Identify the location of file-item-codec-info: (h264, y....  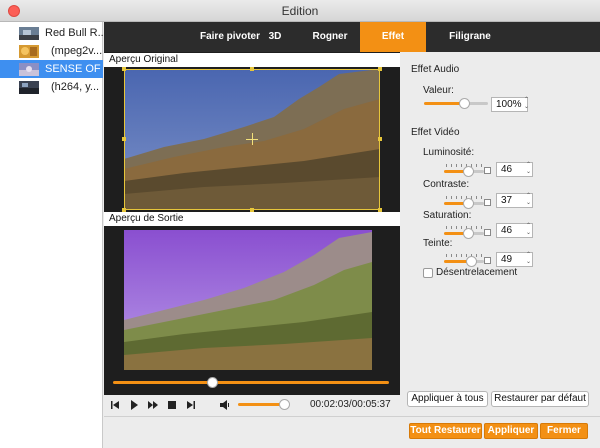
(51, 87).